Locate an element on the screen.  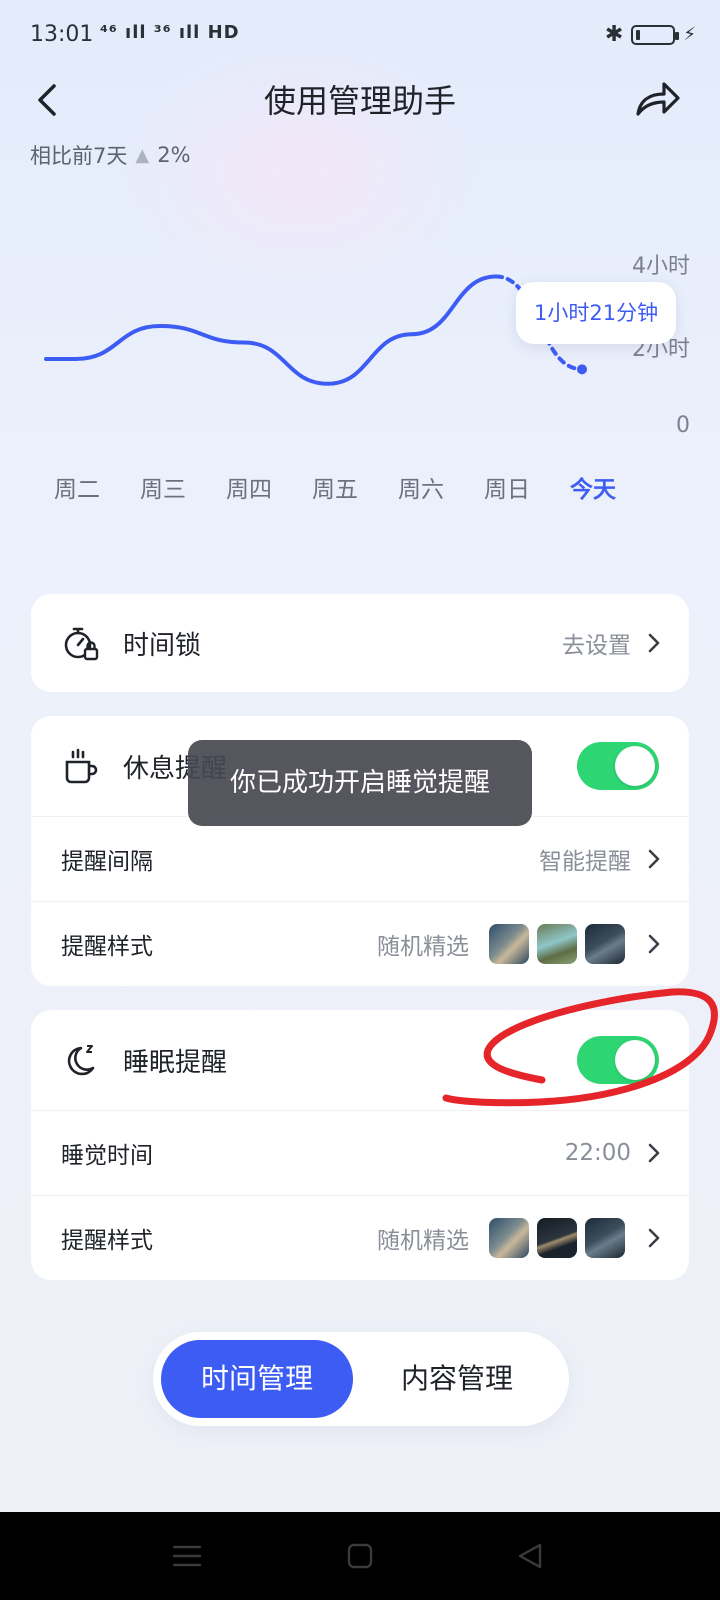
time-lock-title: 时间锁 is located at coordinates (162, 645).